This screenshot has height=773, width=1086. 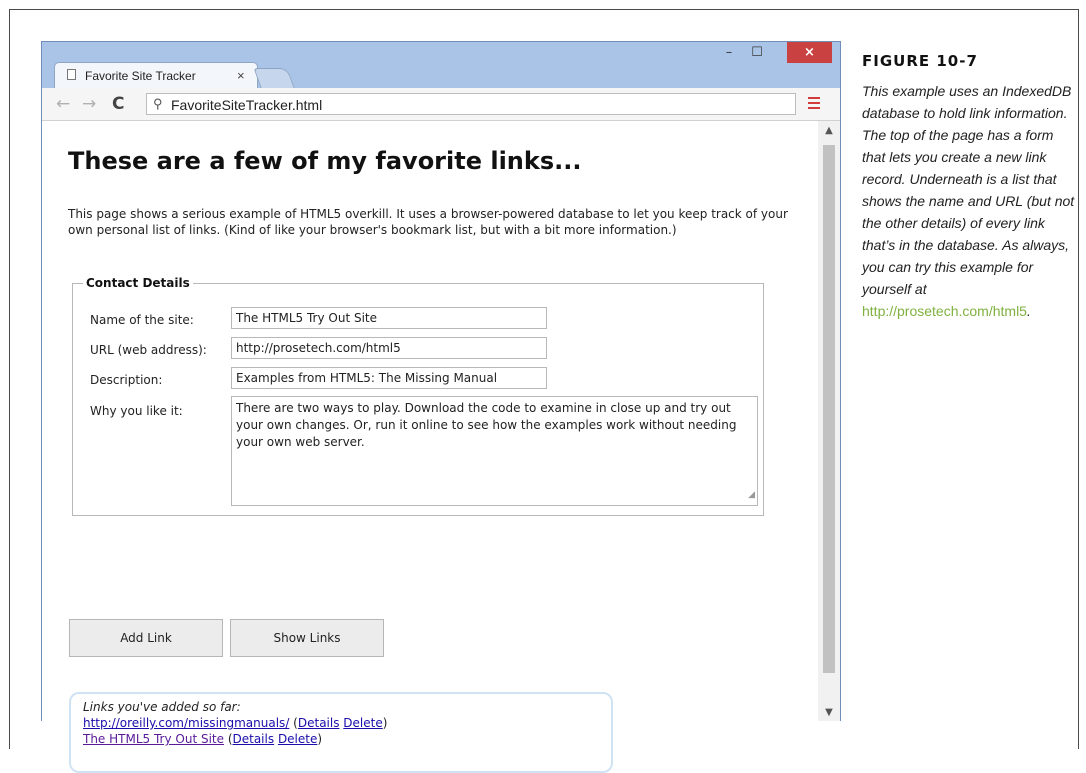 What do you see at coordinates (186, 723) in the screenshot?
I see `link-item: http://oreilly.com/missingmanuals/` at bounding box center [186, 723].